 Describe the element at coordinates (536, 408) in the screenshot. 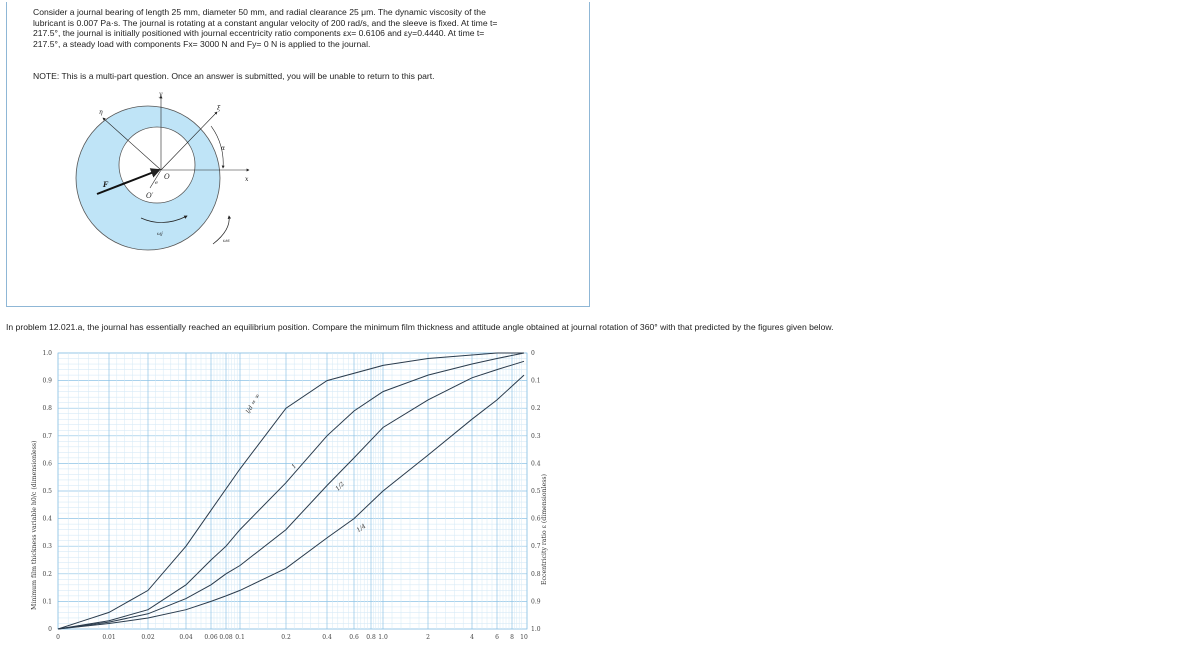

I see `y2-tick-label: 0.2` at that location.